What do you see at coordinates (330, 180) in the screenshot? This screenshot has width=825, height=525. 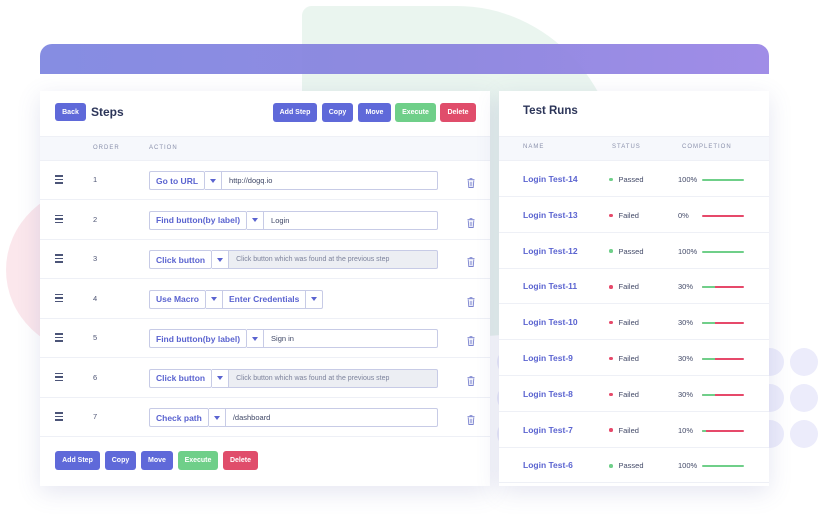 I see `step-value-input: http://dogq.io` at bounding box center [330, 180].